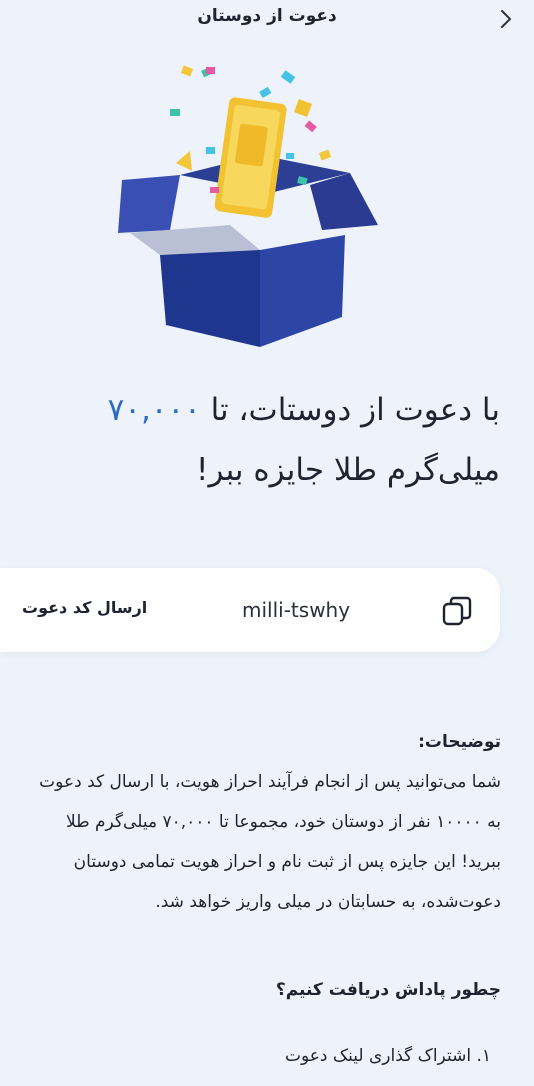 The width and height of the screenshot is (534, 1086). Describe the element at coordinates (84, 607) in the screenshot. I see `send-invite-button: ارسال کد دعوت` at that location.